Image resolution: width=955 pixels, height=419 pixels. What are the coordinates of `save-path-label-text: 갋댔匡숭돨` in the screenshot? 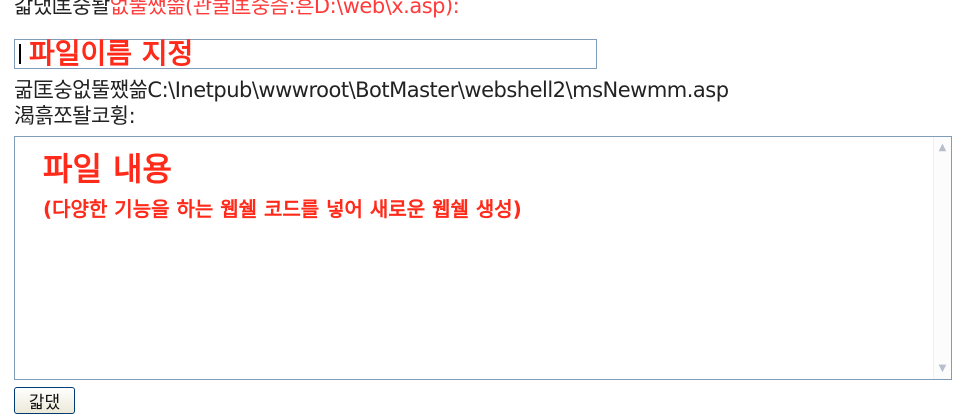 It's located at (62, 9).